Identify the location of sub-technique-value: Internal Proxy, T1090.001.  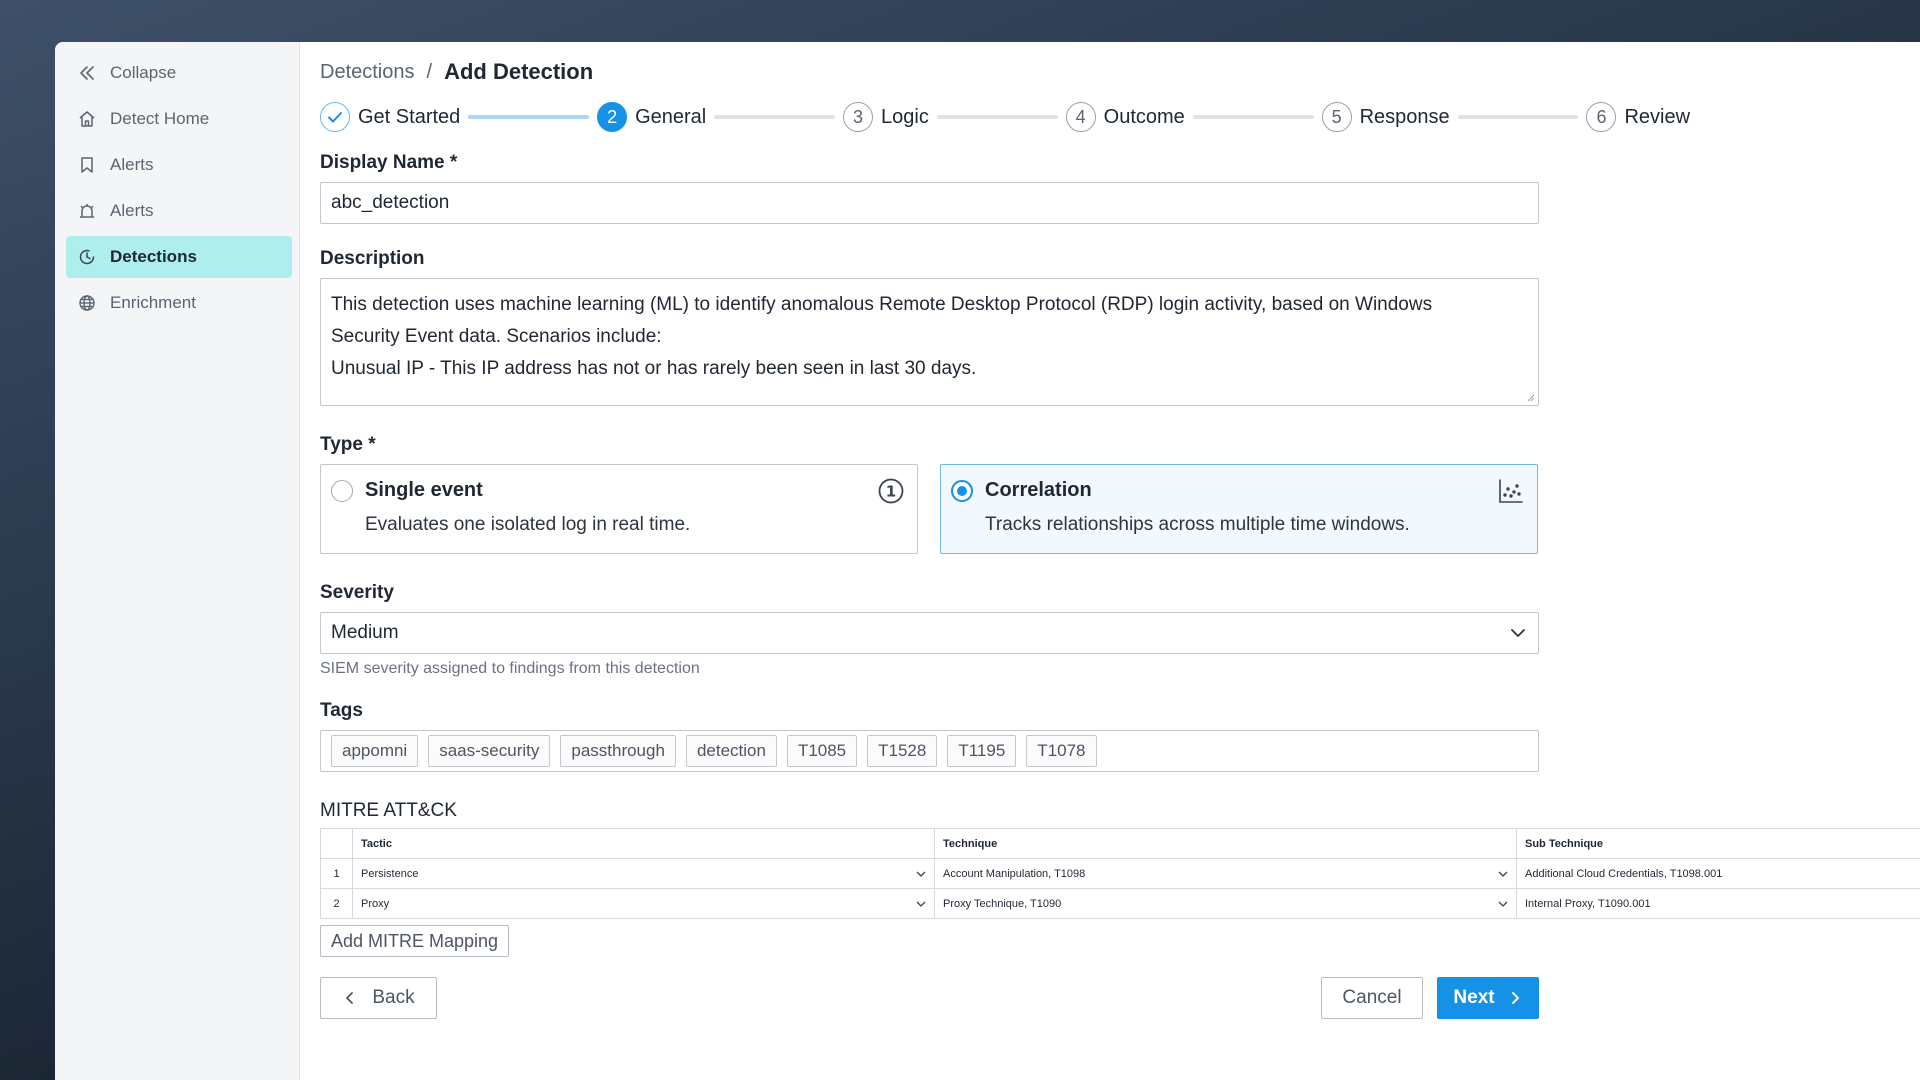
(1588, 903).